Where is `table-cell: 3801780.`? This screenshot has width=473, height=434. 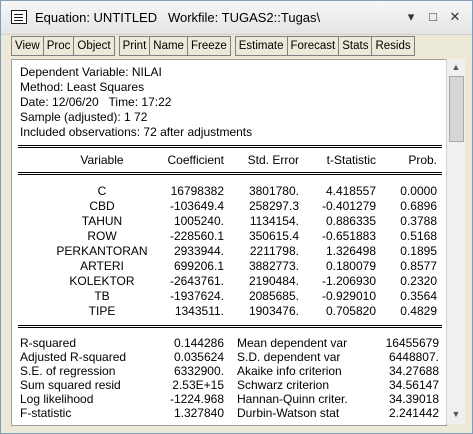 table-cell: 3801780. is located at coordinates (273, 191).